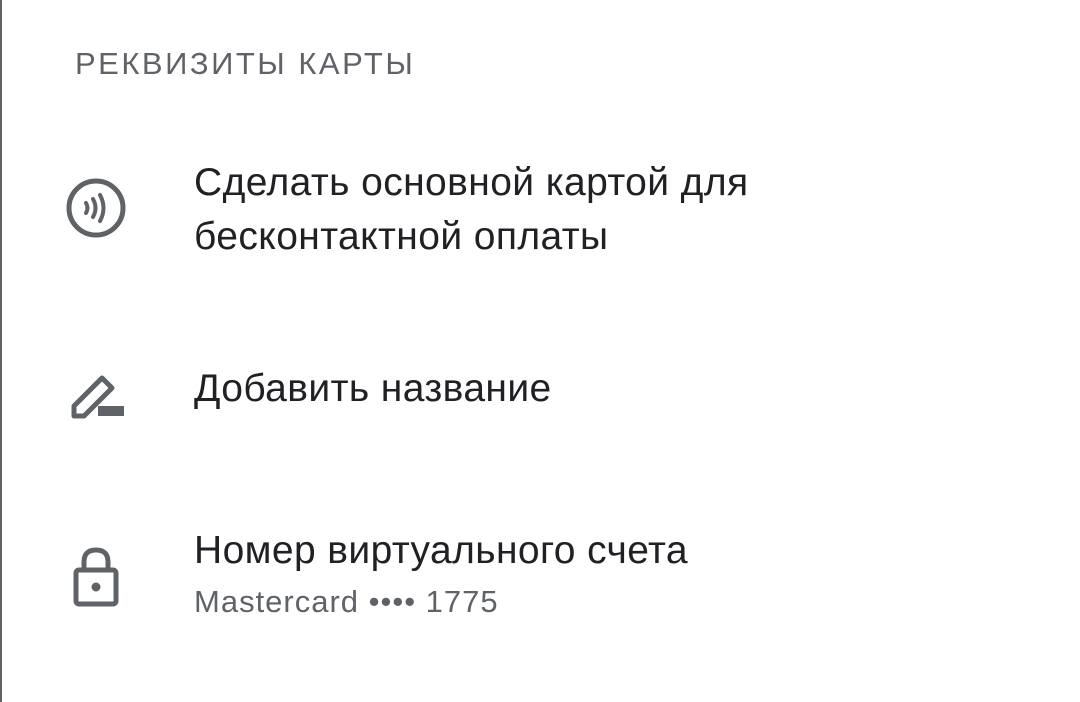 Image resolution: width=1080 pixels, height=702 pixels. What do you see at coordinates (245, 63) in the screenshot?
I see `section-header: РЕКВИЗИТЫ КАРТЫ` at bounding box center [245, 63].